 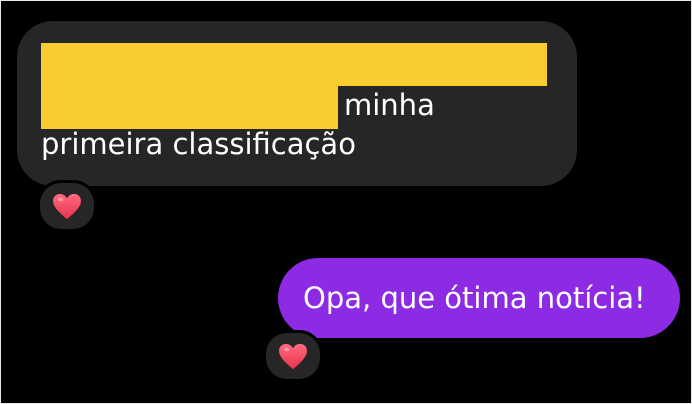 I want to click on incoming-message-text-line2: primeira classificação, so click(x=198, y=144).